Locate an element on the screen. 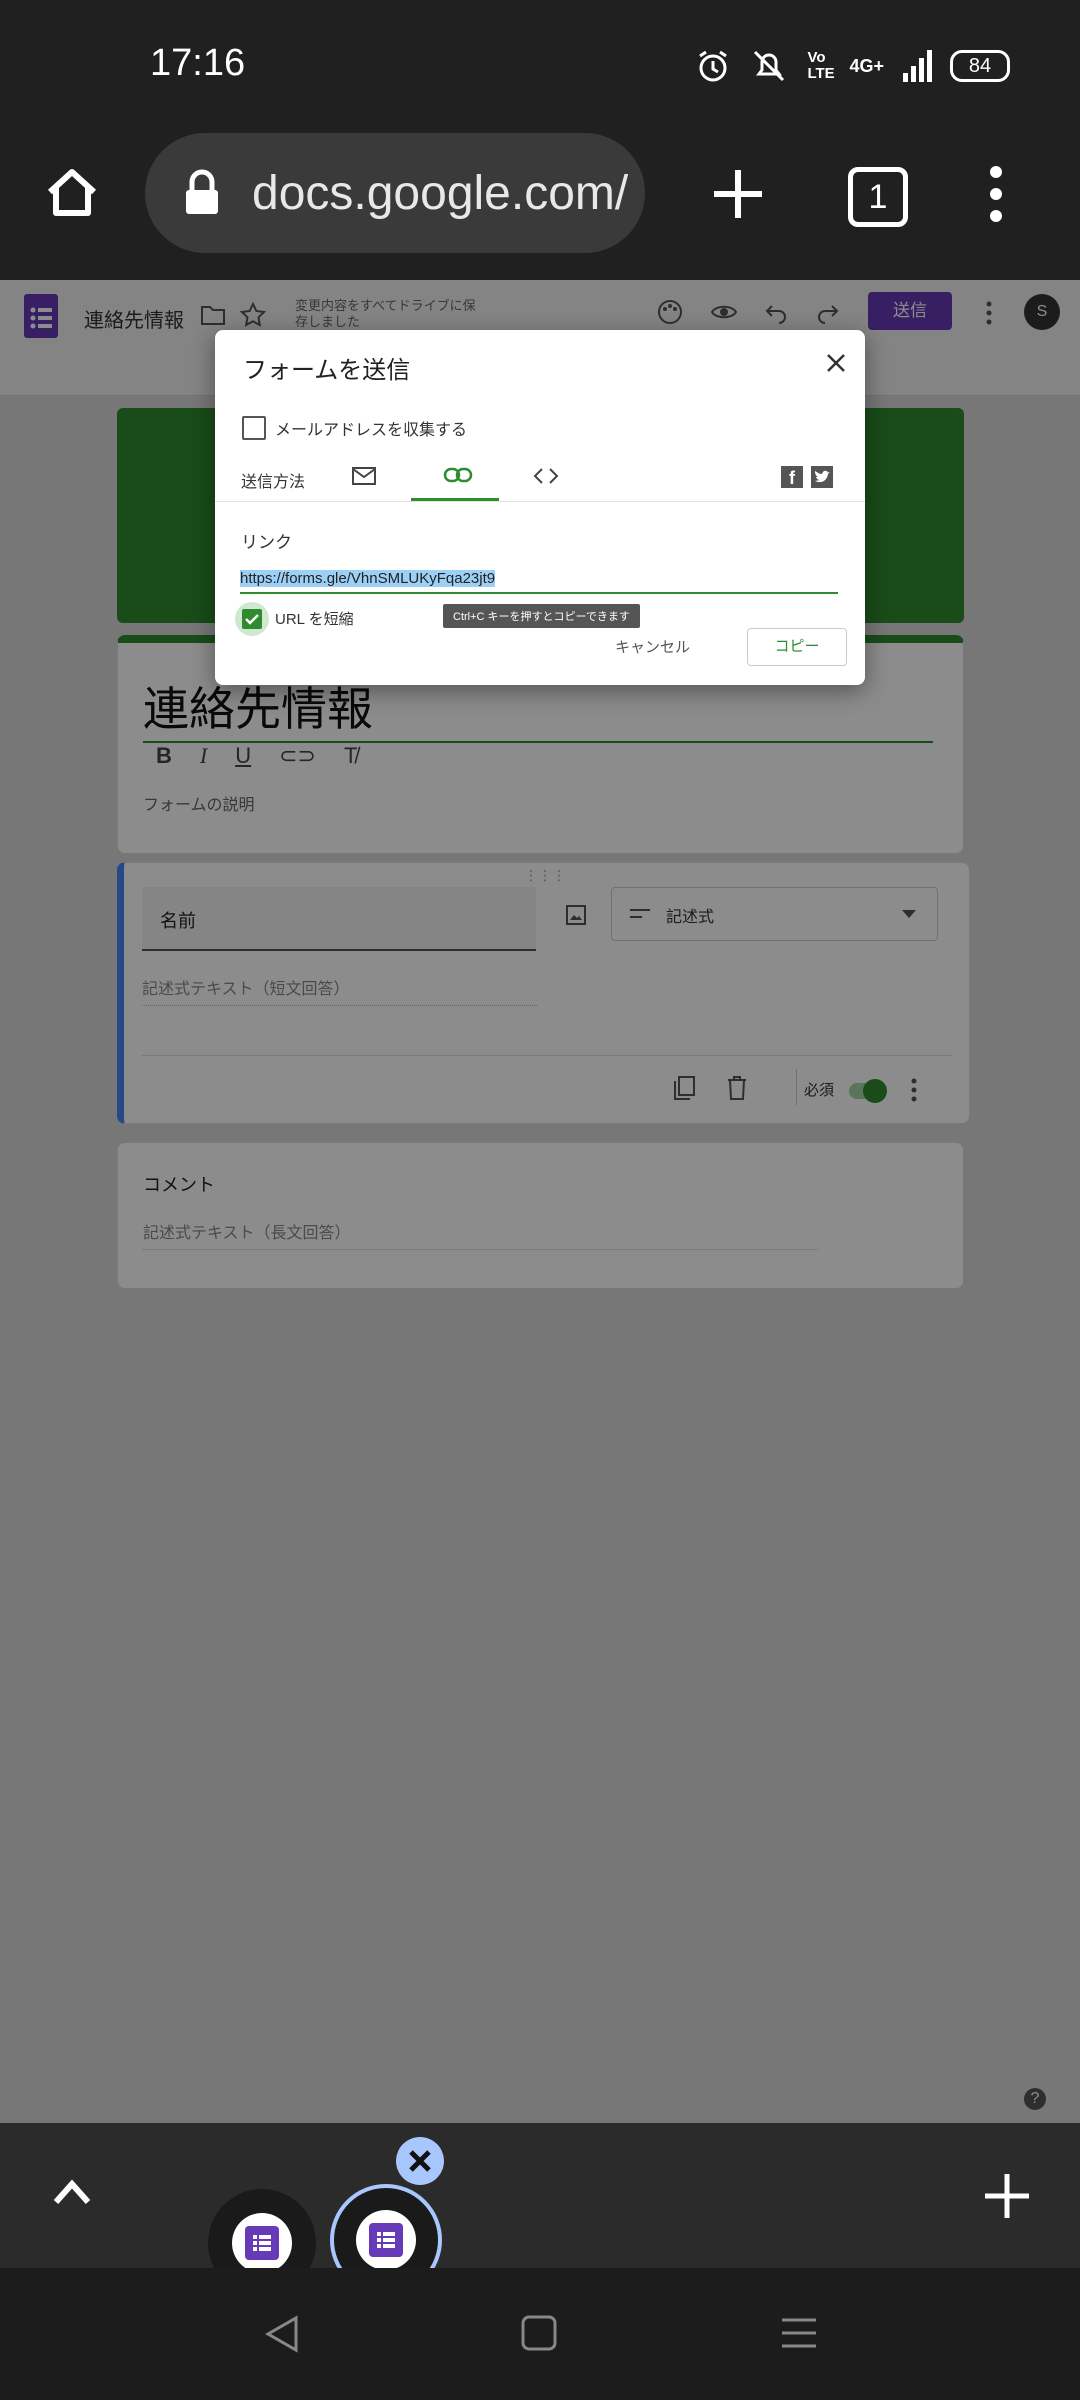 Image resolution: width=1080 pixels, height=2400 pixels. mute-notifications-icon is located at coordinates (769, 66).